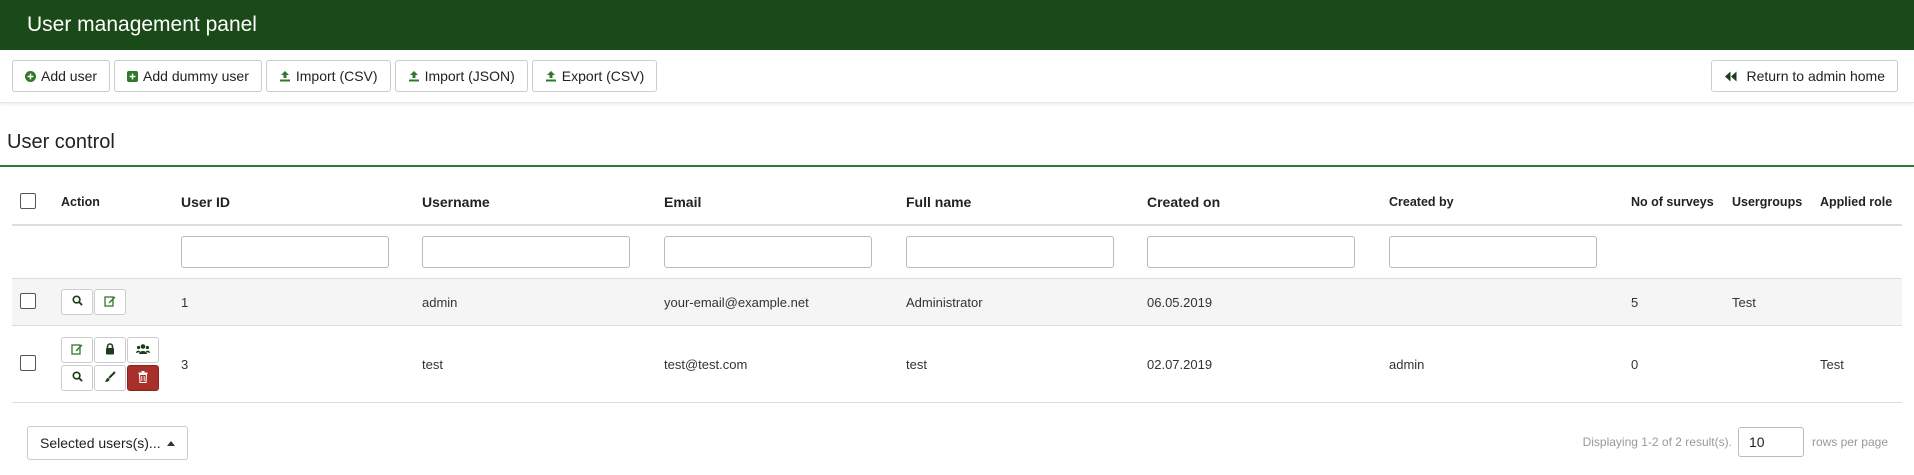 The image size is (1914, 475). What do you see at coordinates (170, 443) in the screenshot?
I see `caret-up-icon` at bounding box center [170, 443].